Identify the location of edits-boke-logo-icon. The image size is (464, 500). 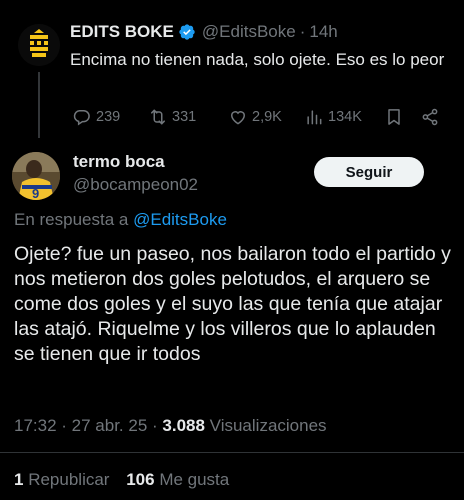
(39, 45).